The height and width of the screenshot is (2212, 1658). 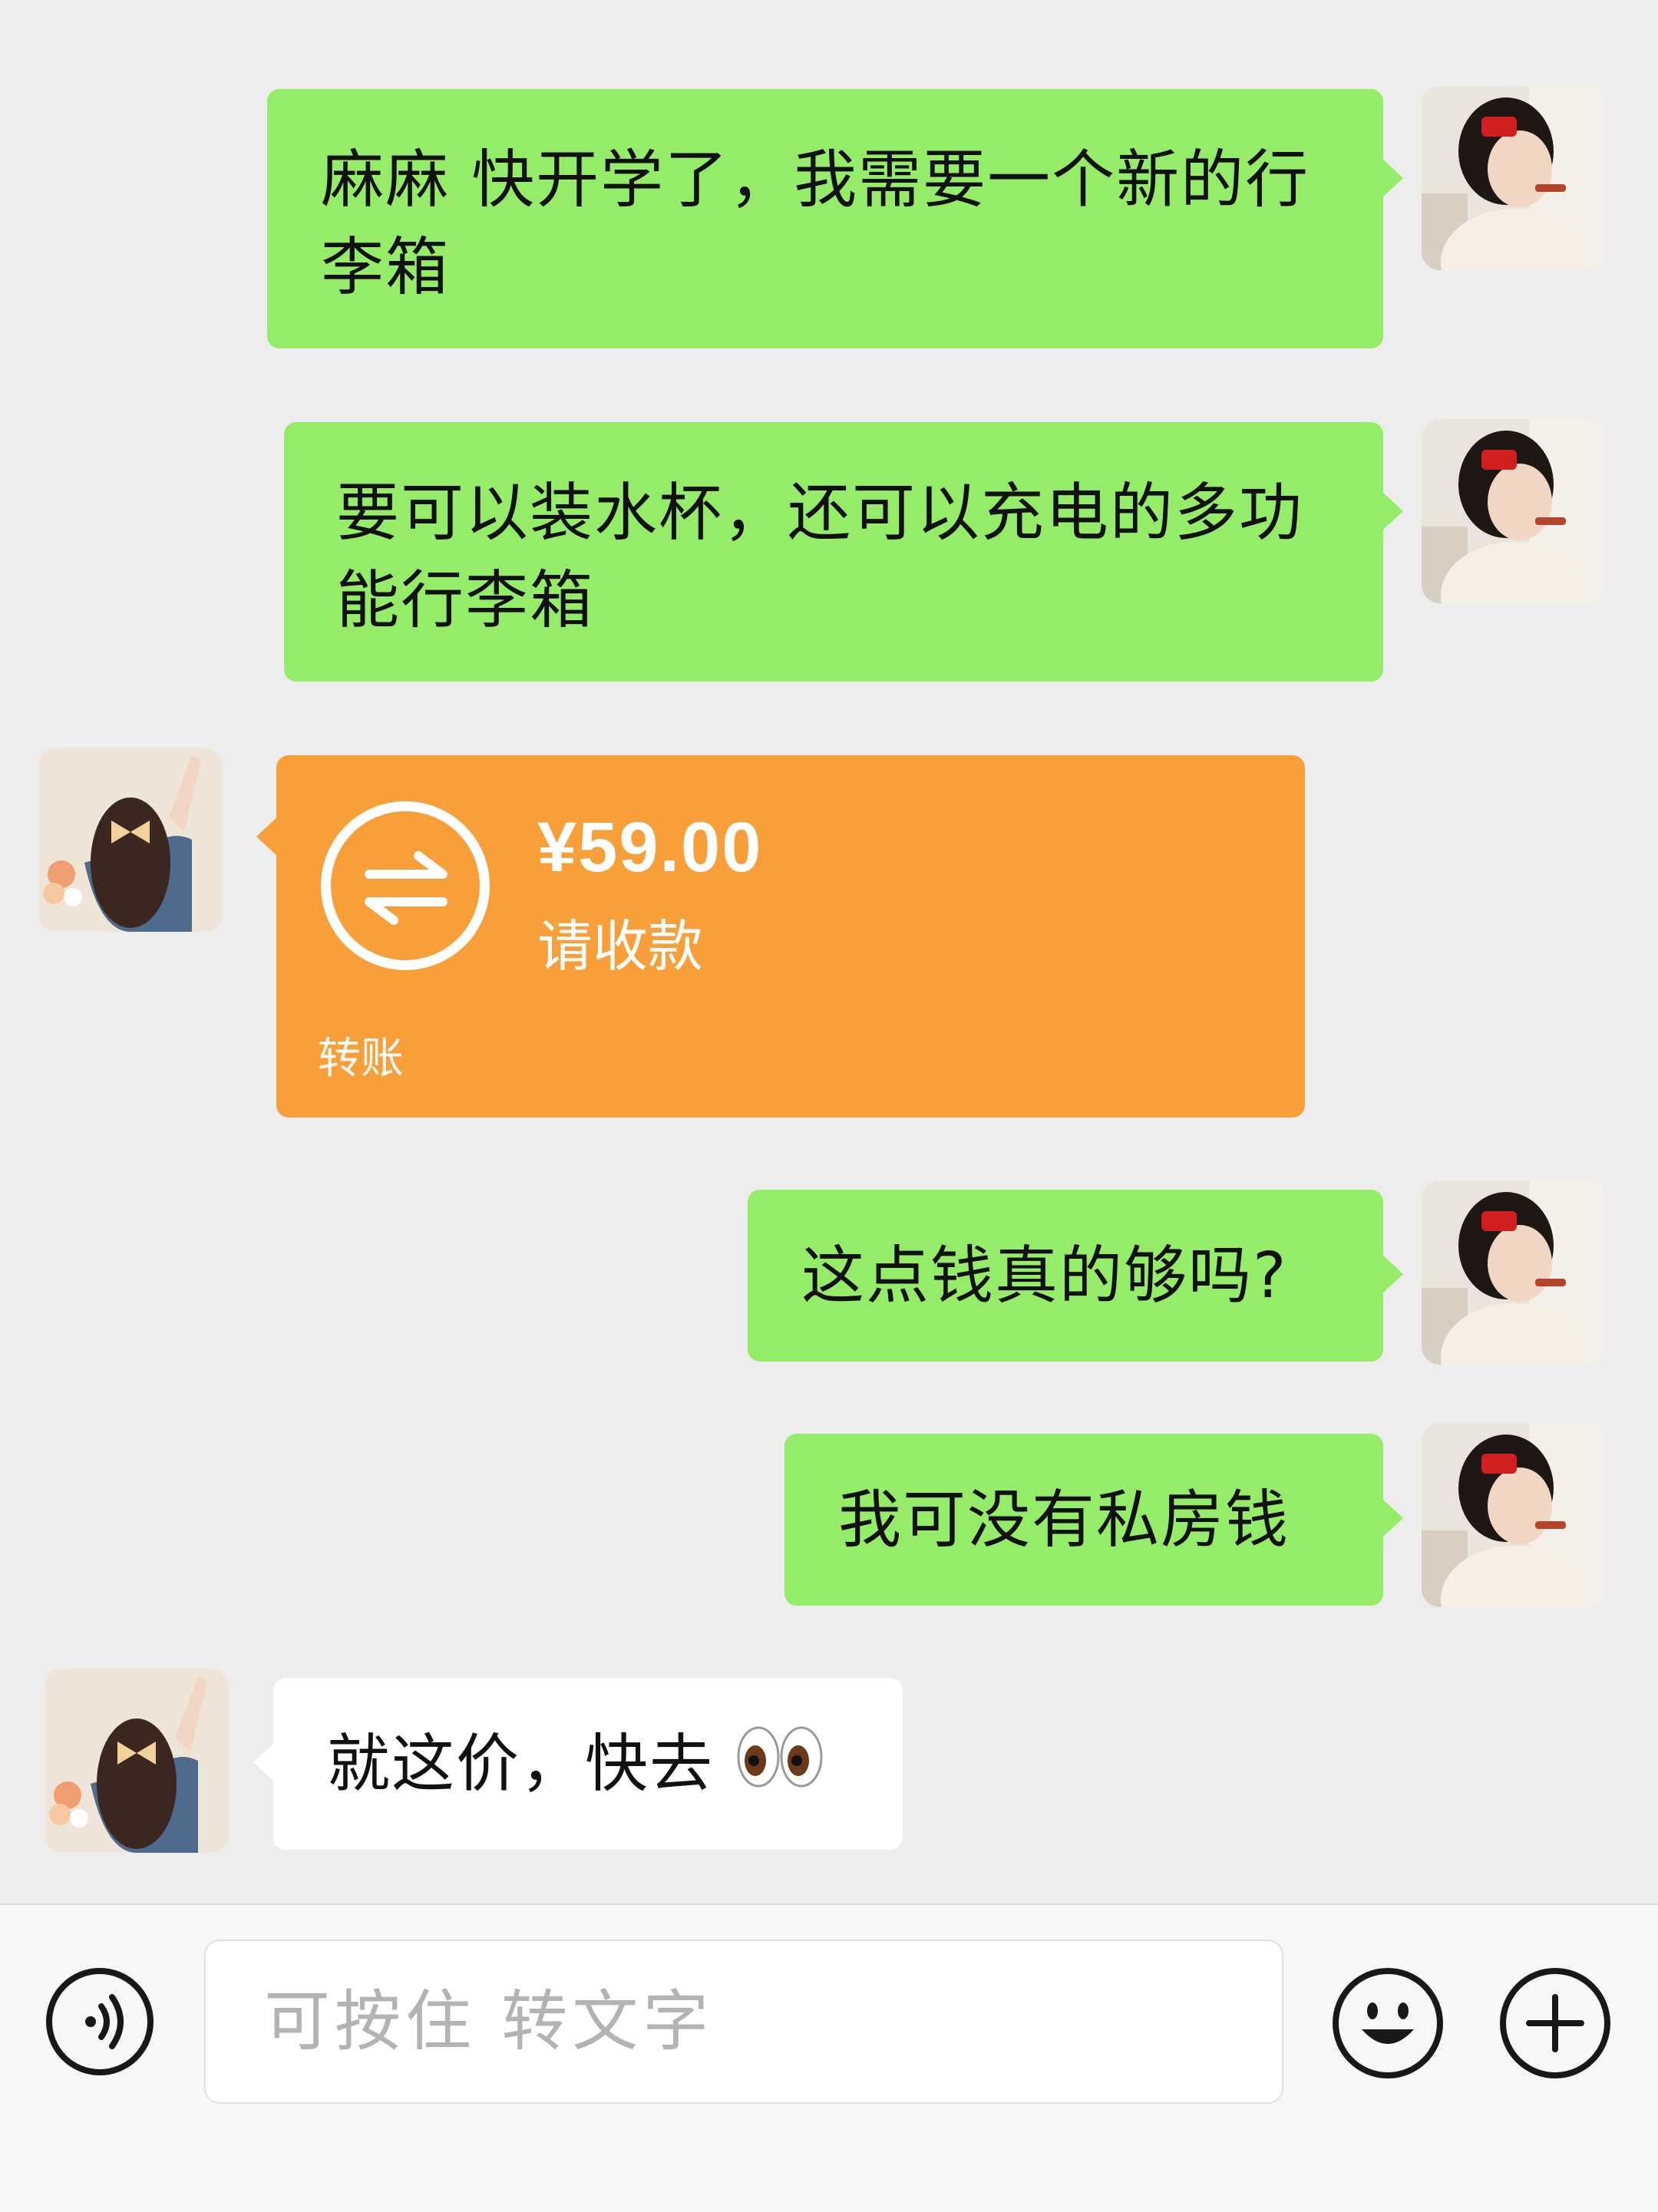 I want to click on plus-button, so click(x=1555, y=2023).